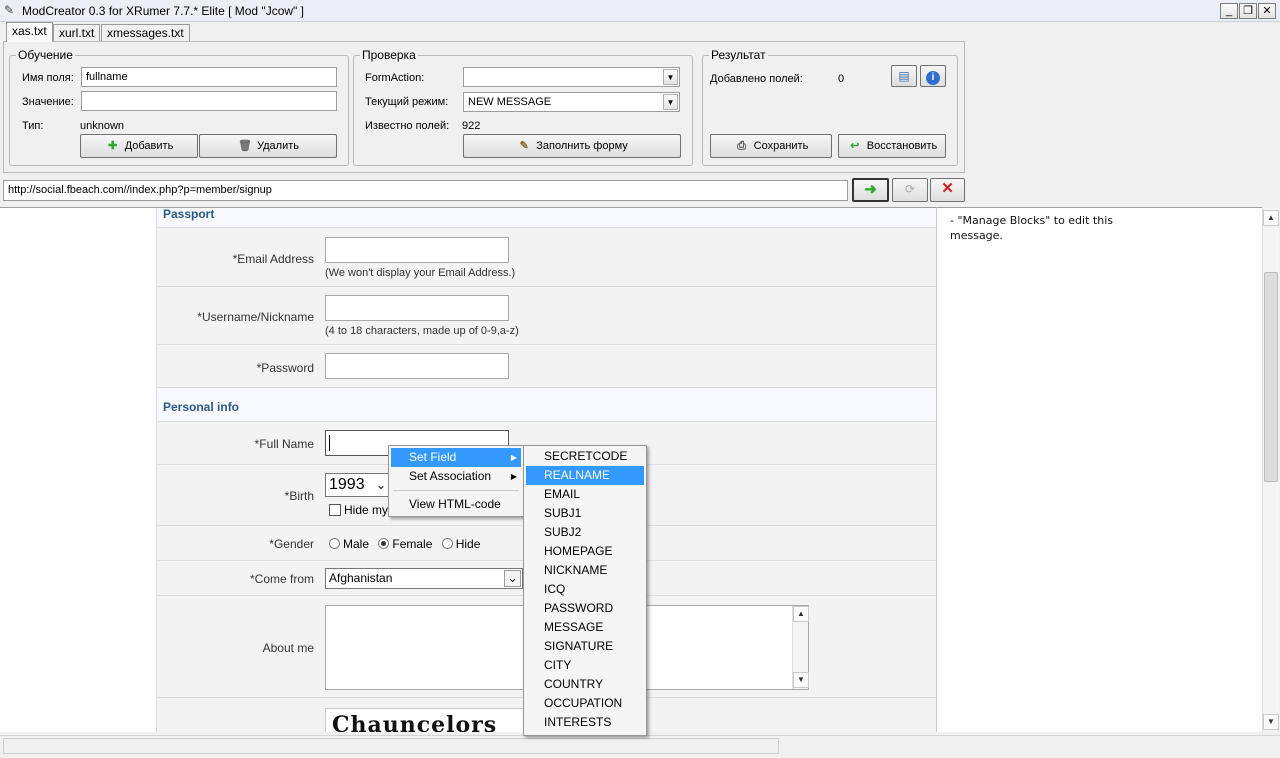 This screenshot has width=1280, height=758. I want to click on email-input, so click(417, 250).